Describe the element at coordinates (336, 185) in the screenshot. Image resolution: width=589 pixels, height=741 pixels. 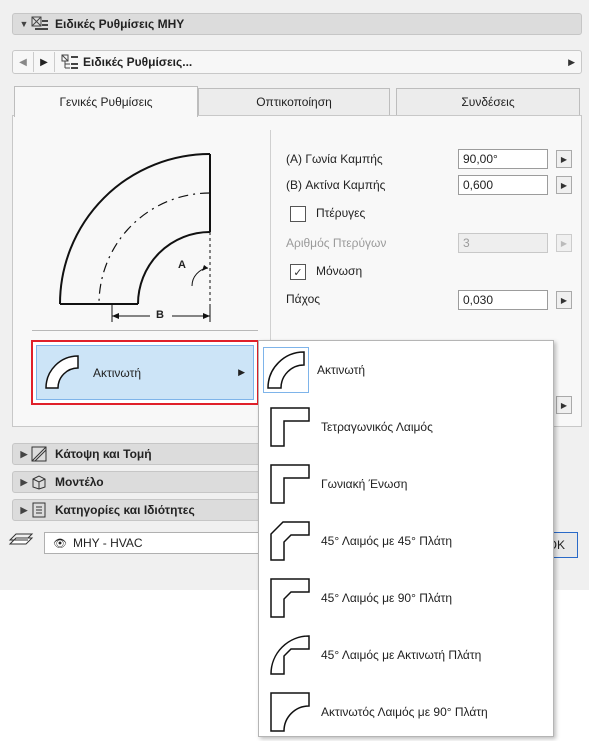
I see `radius-label: (B) Ακτίνα Καμπής` at that location.